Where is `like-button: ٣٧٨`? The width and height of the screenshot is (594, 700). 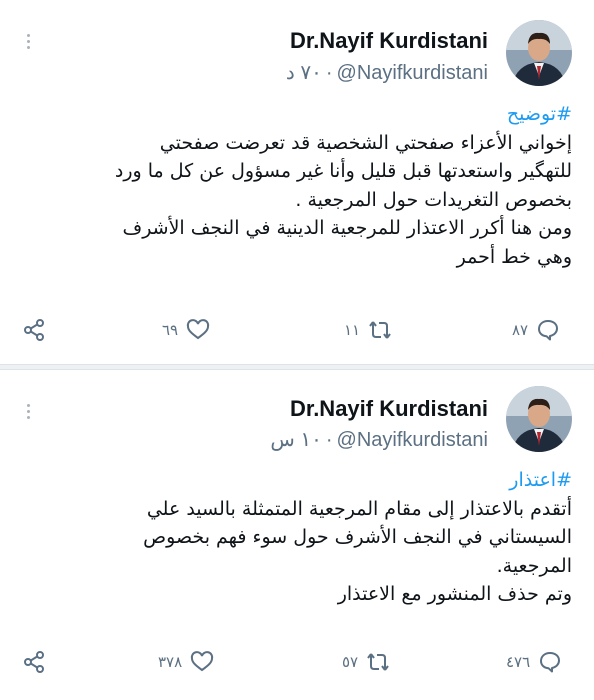
like-button: ٣٧٨ is located at coordinates (186, 662).